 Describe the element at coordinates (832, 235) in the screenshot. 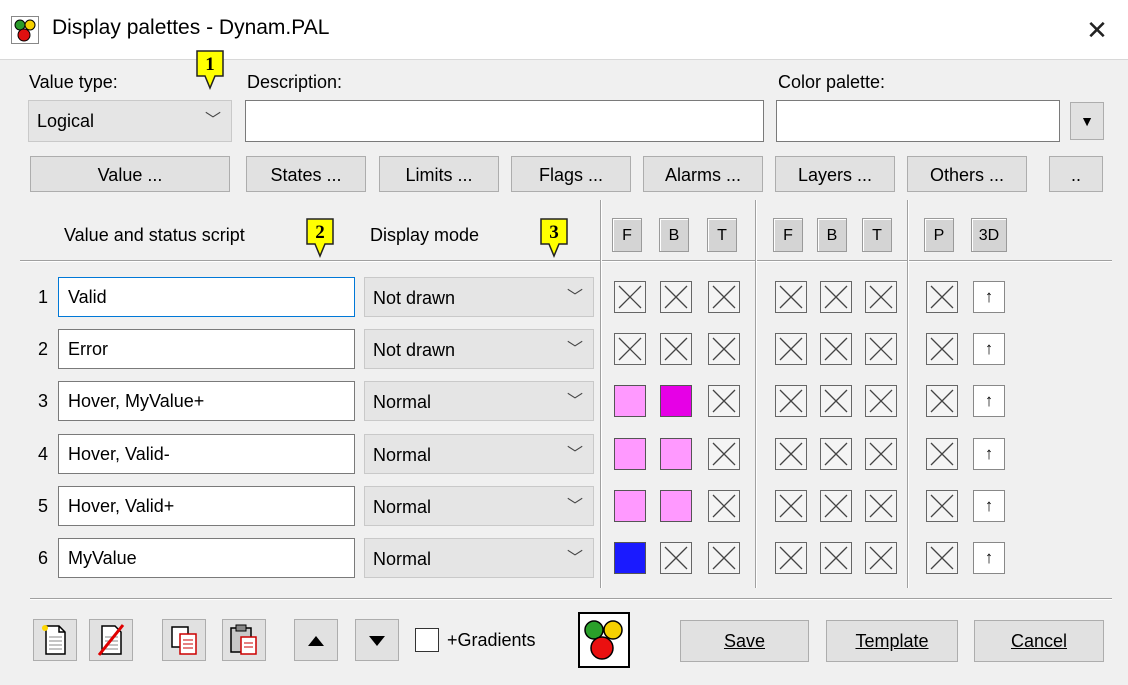

I see `bg-column-button-2: B` at that location.